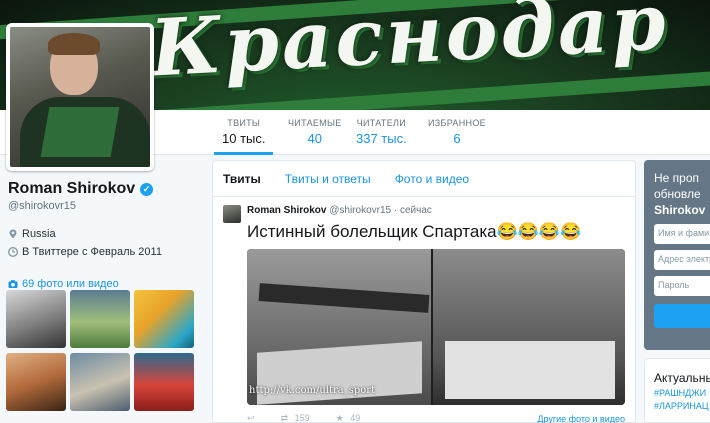 This screenshot has width=710, height=423. Describe the element at coordinates (432, 179) in the screenshot. I see `tab-photos-videos: Фото и видео` at that location.